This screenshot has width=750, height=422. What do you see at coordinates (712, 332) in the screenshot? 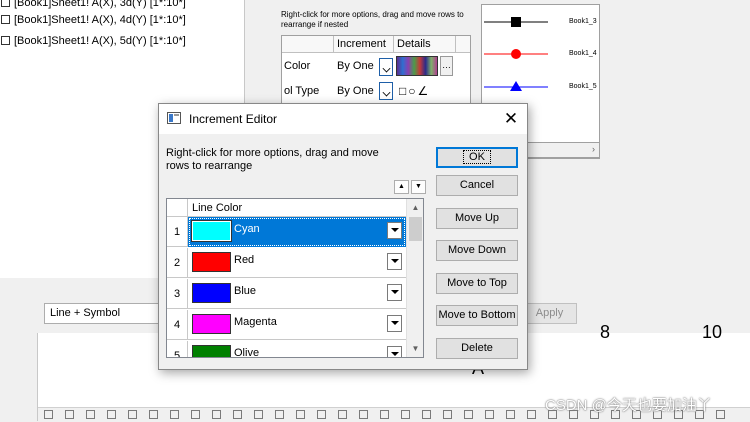
I see `axis-tick-label: 10` at bounding box center [712, 332].